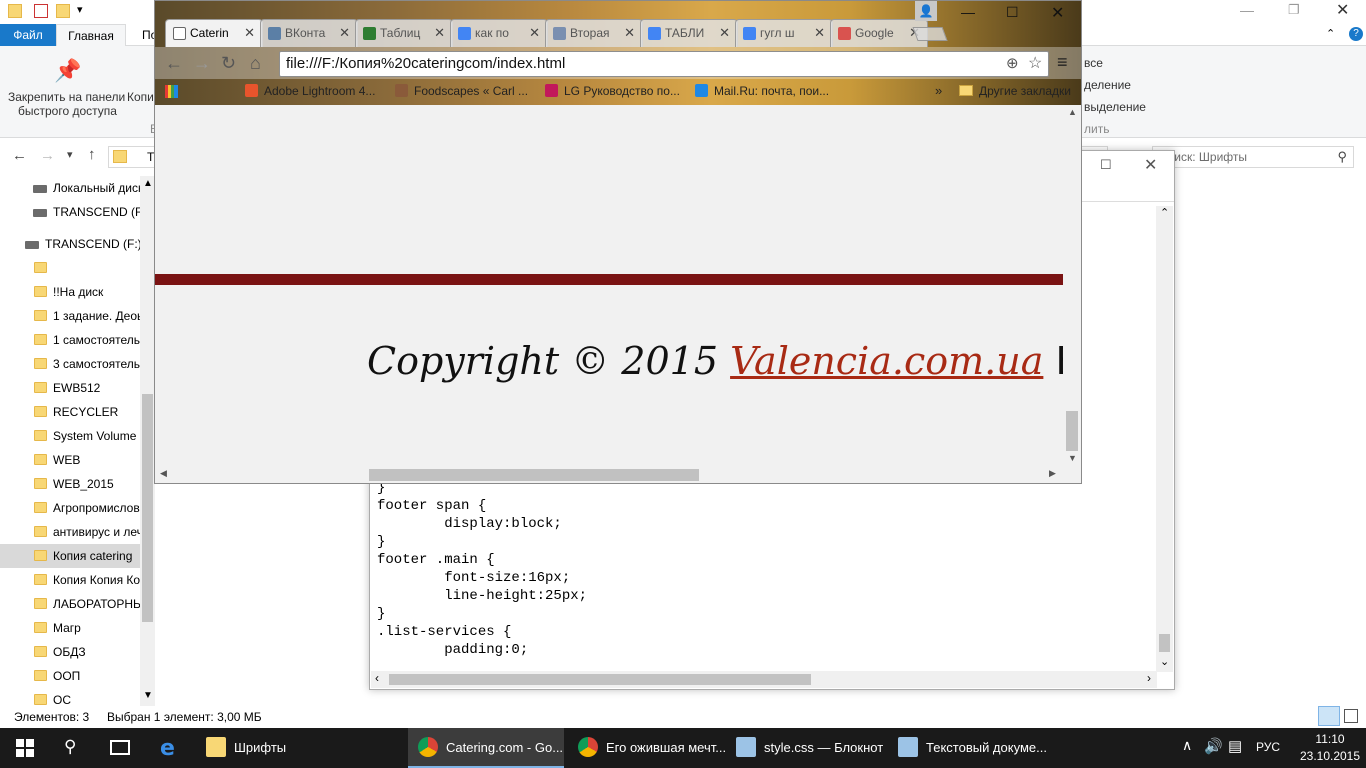 Image resolution: width=1366 pixels, height=768 pixels. Describe the element at coordinates (70, 316) in the screenshot. I see `nav-item: 1 задание. Деоь` at that location.